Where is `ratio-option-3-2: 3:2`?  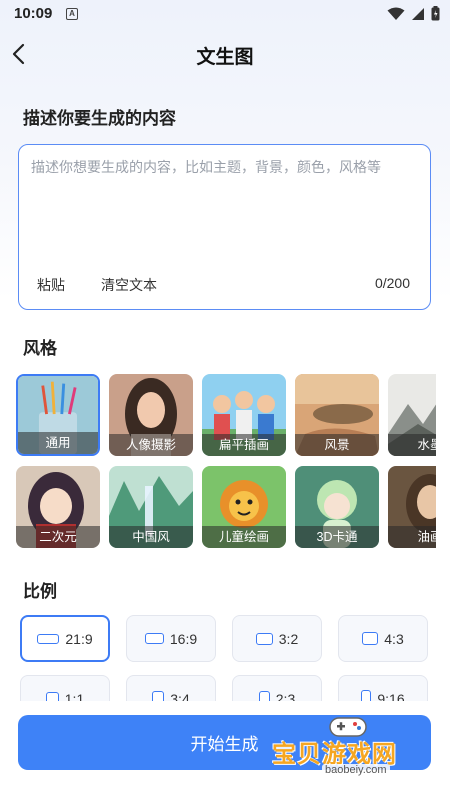
ratio-option-3-2: 3:2 is located at coordinates (277, 638).